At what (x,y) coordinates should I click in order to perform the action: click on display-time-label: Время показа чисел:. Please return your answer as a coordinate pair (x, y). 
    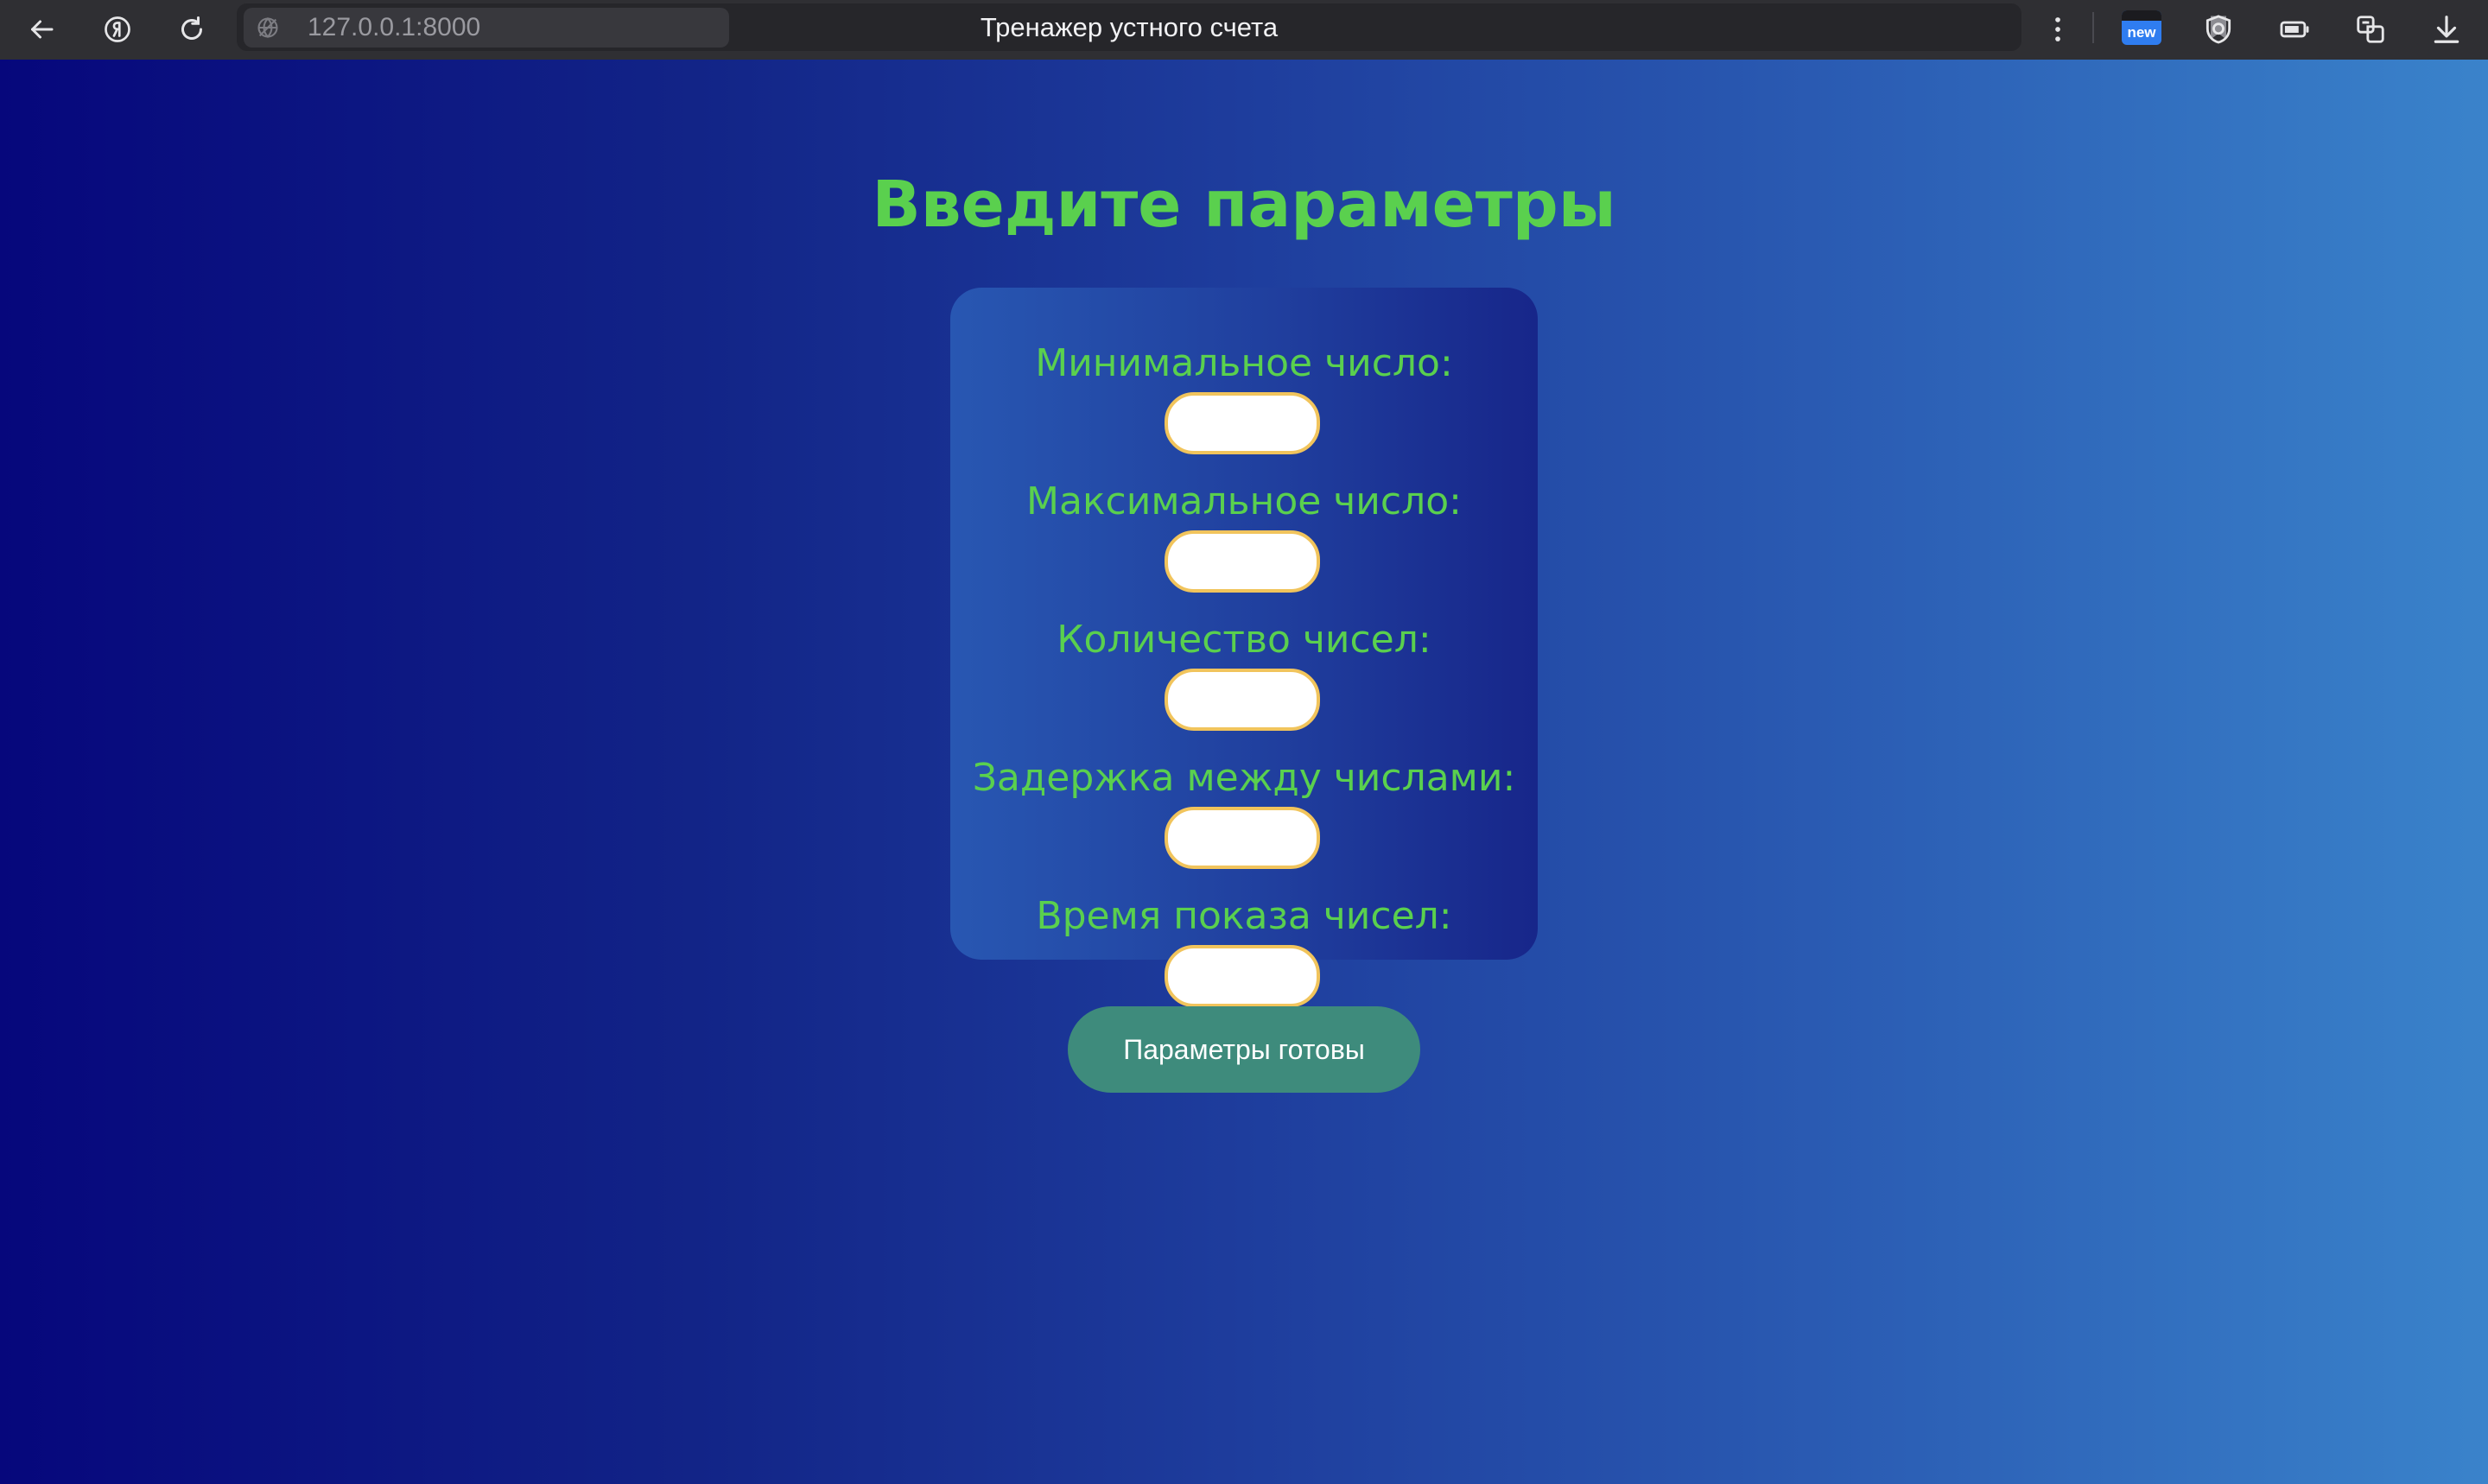
    Looking at the image, I should click on (1244, 916).